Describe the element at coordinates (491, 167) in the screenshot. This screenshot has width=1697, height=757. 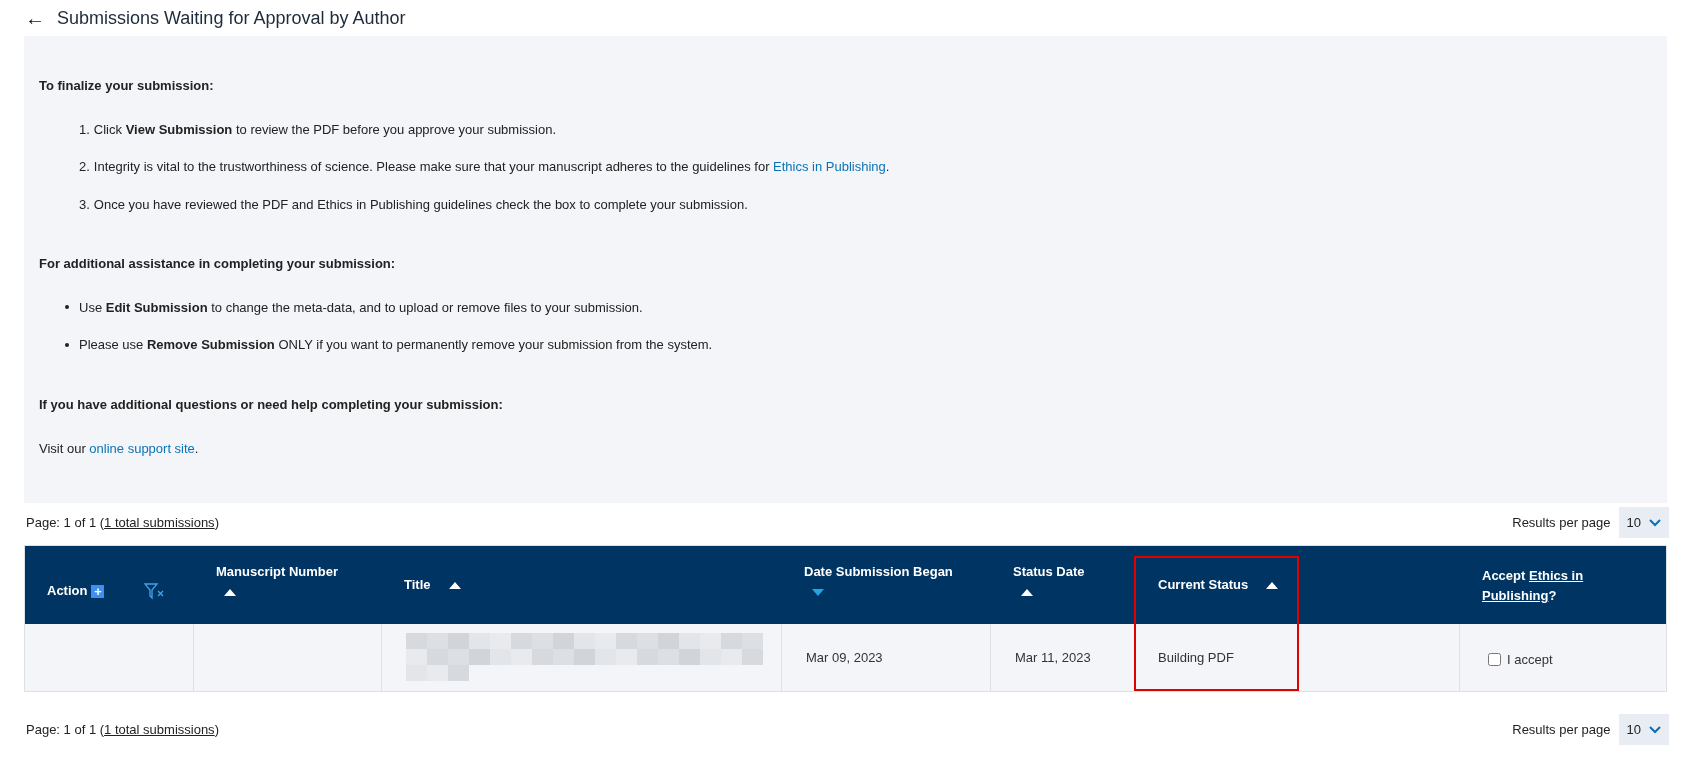
I see `step-text: Integrity is vital to the trustworthiness of science. Please make sure that your manuscript adheres to the guidelines for Ethics in Publishing.` at that location.